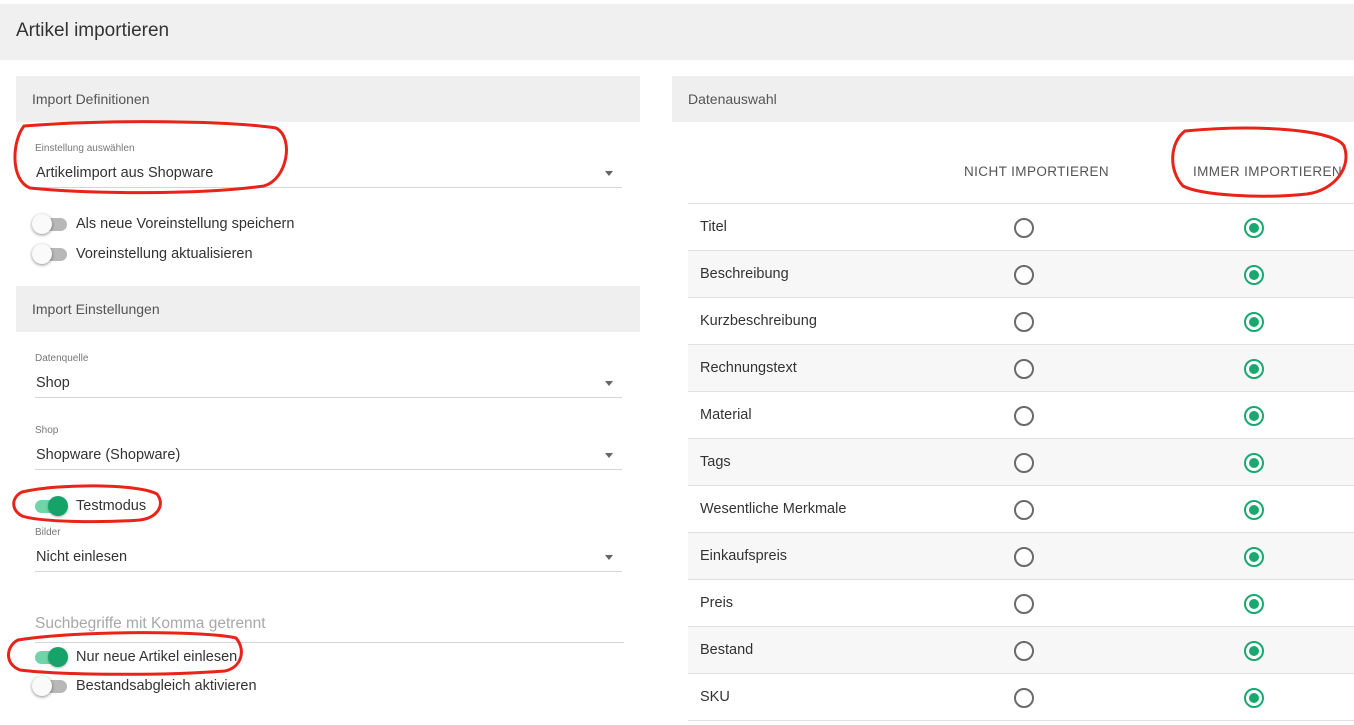 Image resolution: width=1354 pixels, height=725 pixels. What do you see at coordinates (748, 368) in the screenshot?
I see `row-label: Rechnungstext` at bounding box center [748, 368].